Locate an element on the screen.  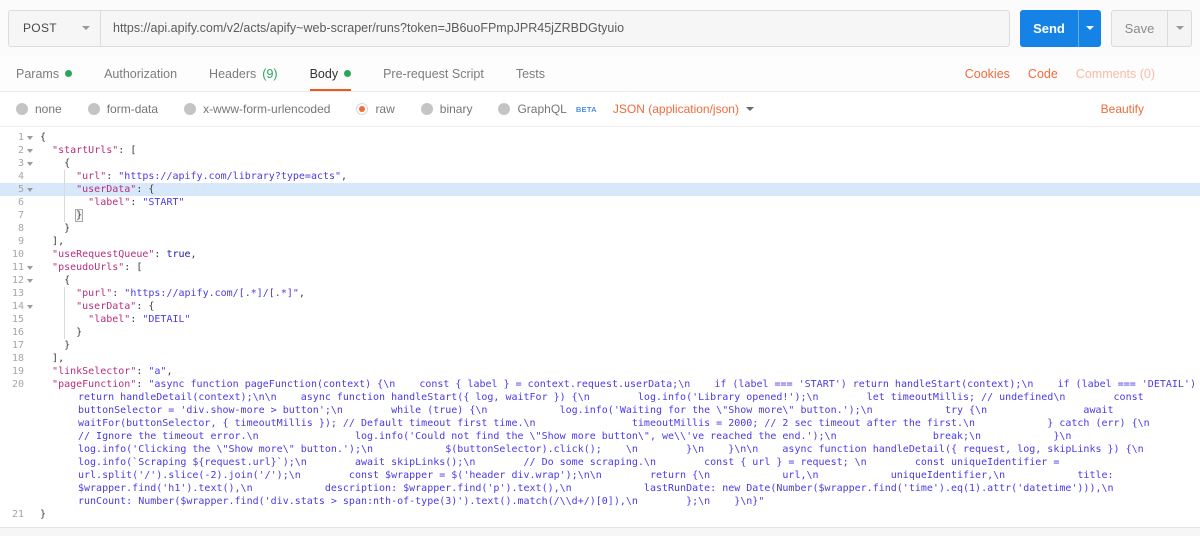
line-gutter: 20 is located at coordinates (18, 384).